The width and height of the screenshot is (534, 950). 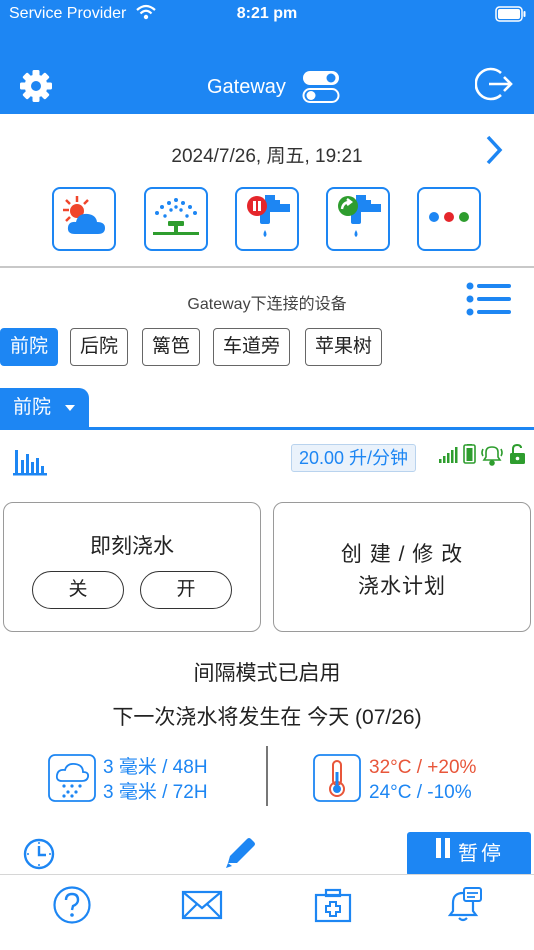 I want to click on sprinkler-icon, so click(x=176, y=219).